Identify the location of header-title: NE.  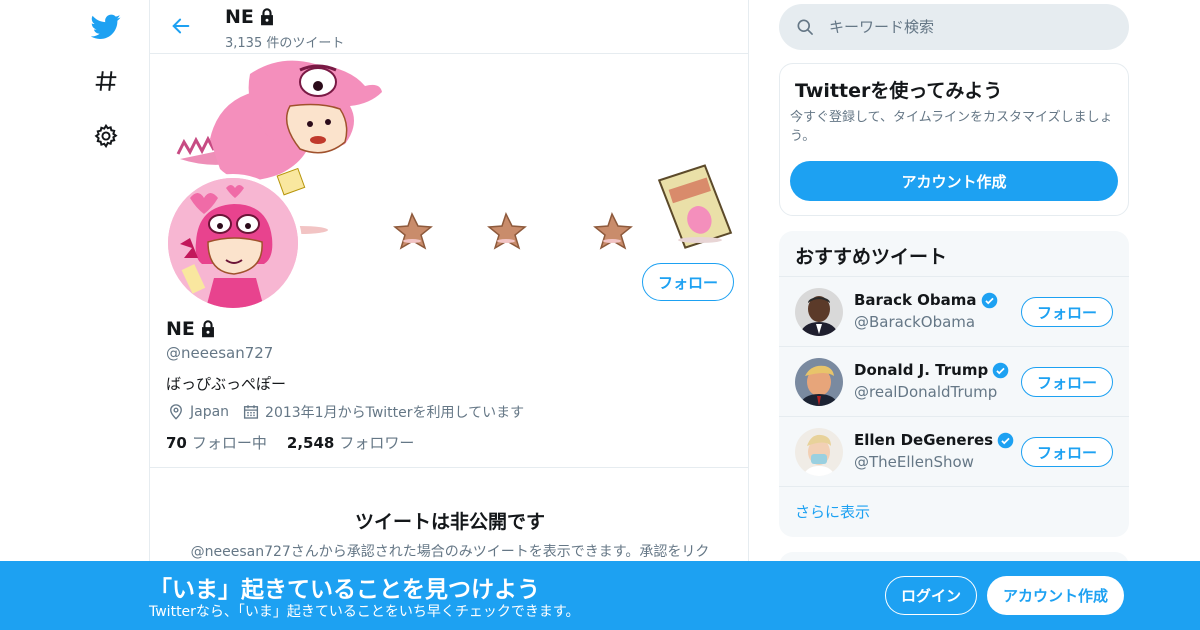
(251, 17).